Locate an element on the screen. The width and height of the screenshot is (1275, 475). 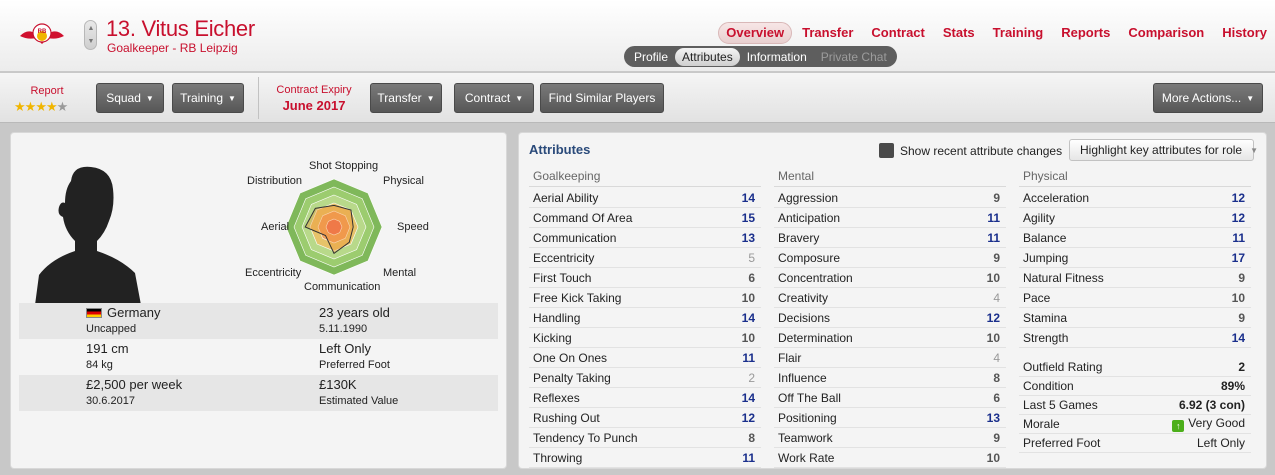
attribute-row: Aggression 9 is located at coordinates (890, 198).